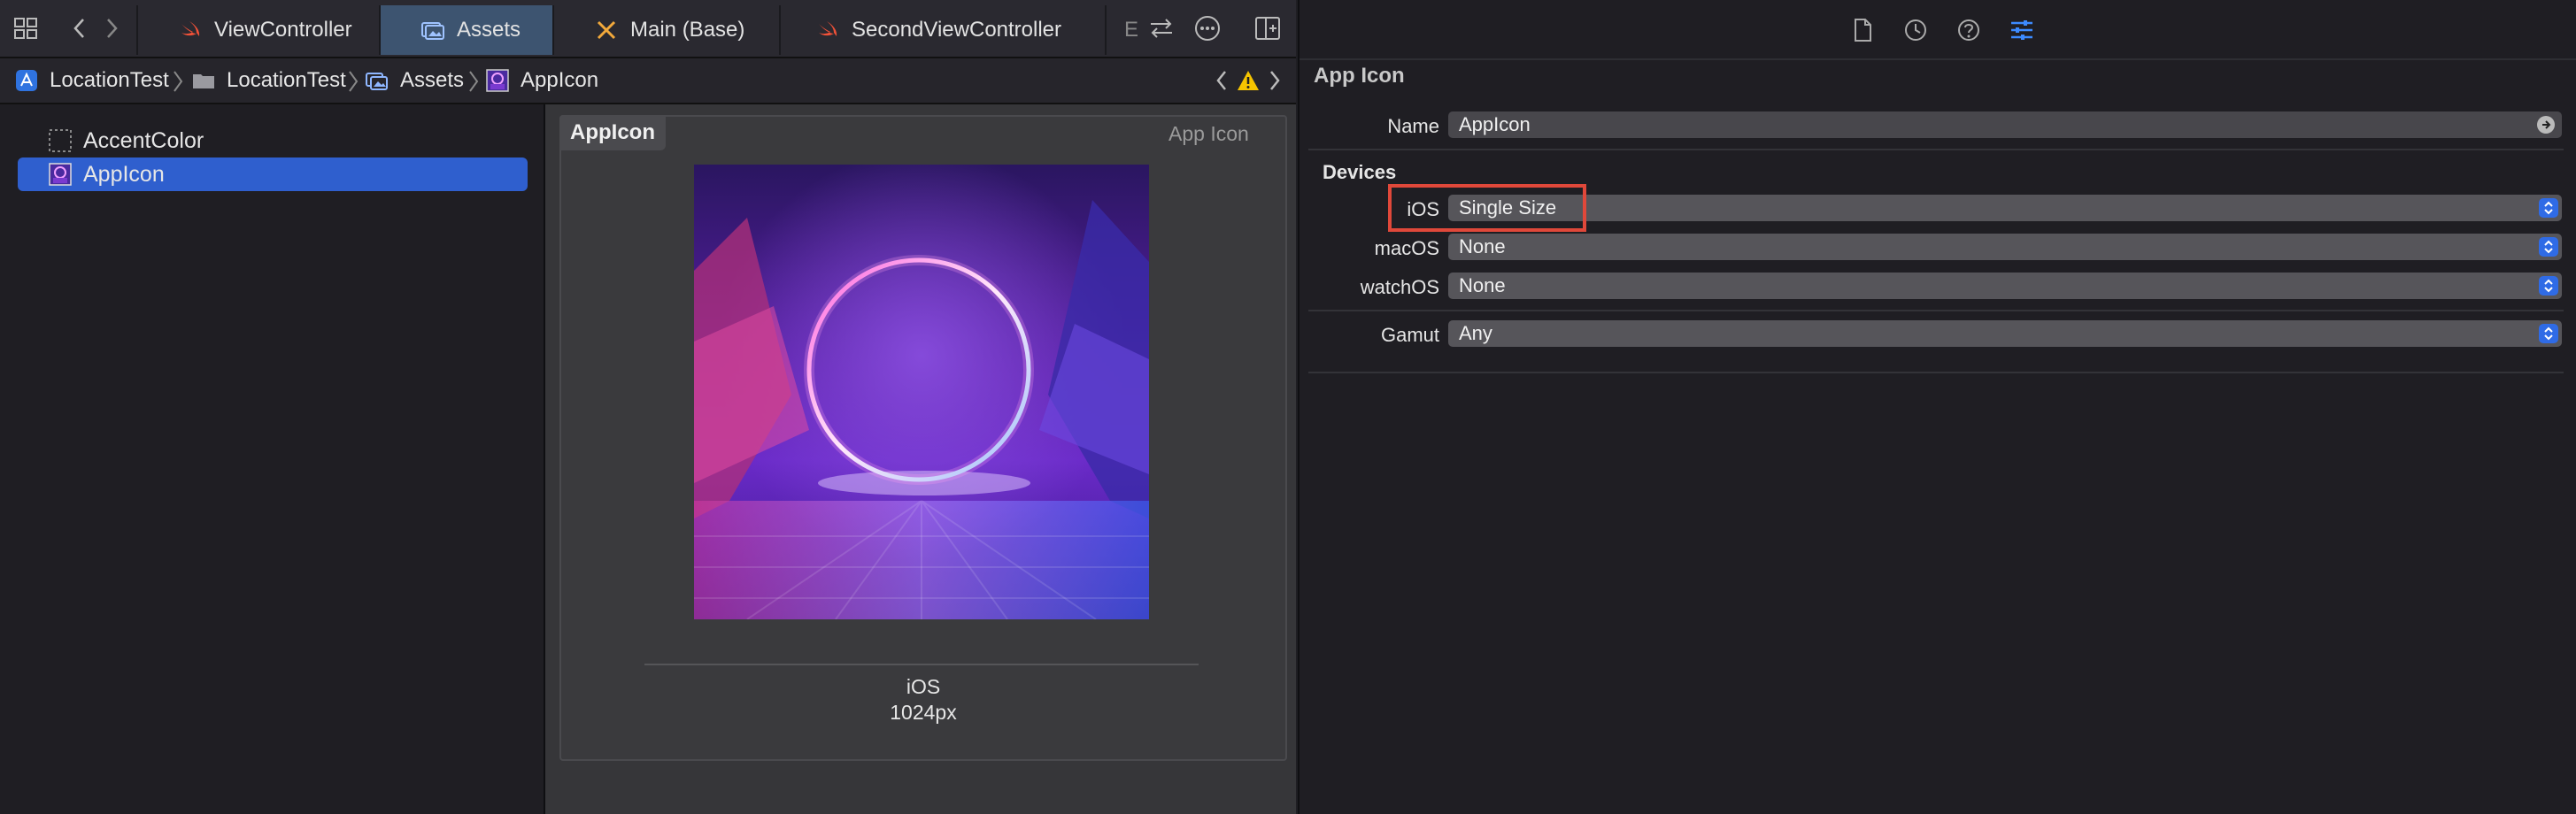 This screenshot has width=2576, height=814. I want to click on color-set-icon, so click(60, 140).